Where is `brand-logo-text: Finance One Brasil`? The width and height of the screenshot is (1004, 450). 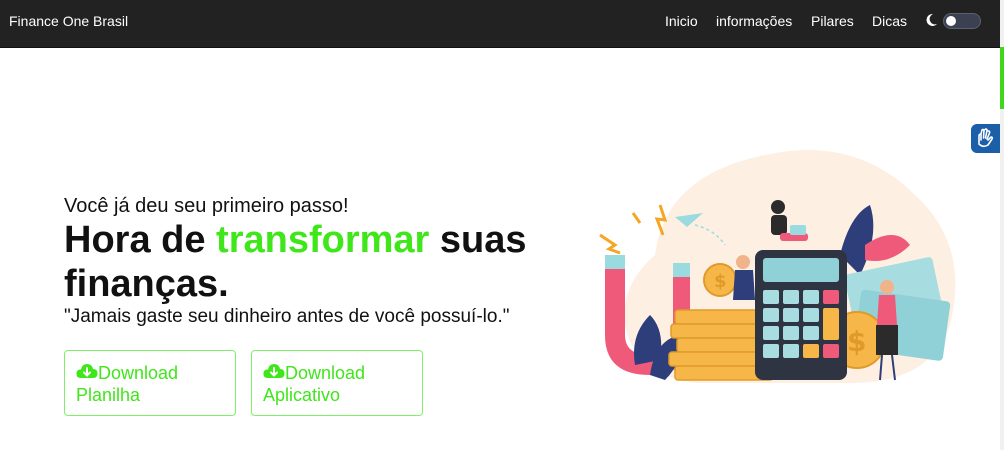 brand-logo-text: Finance One Brasil is located at coordinates (68, 21).